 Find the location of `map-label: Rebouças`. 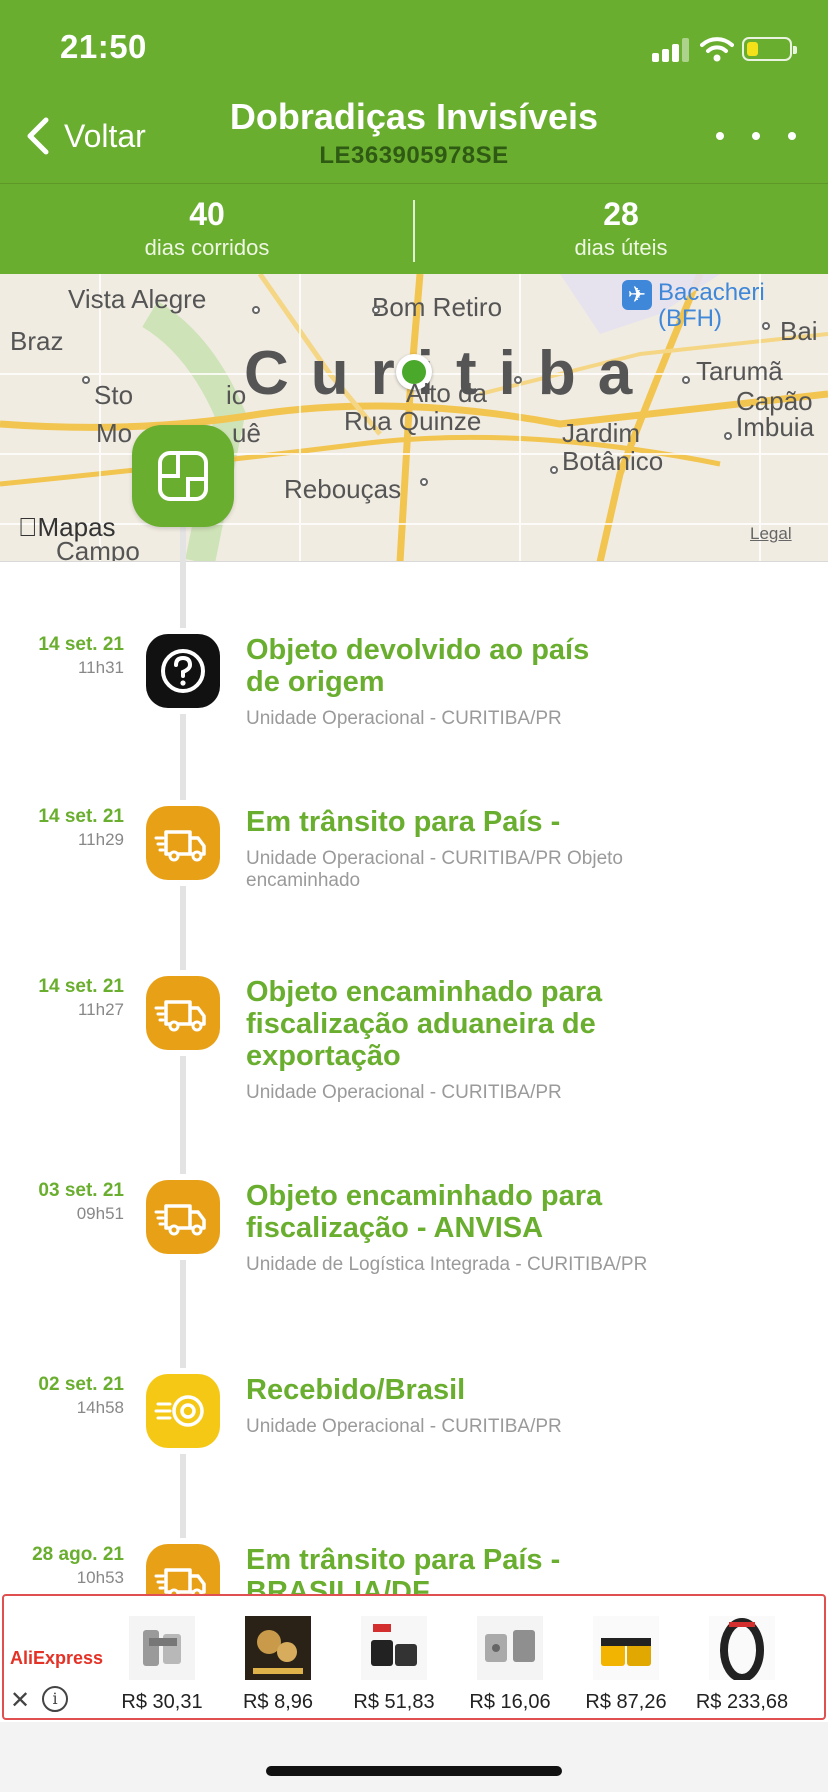

map-label: Rebouças is located at coordinates (343, 489).